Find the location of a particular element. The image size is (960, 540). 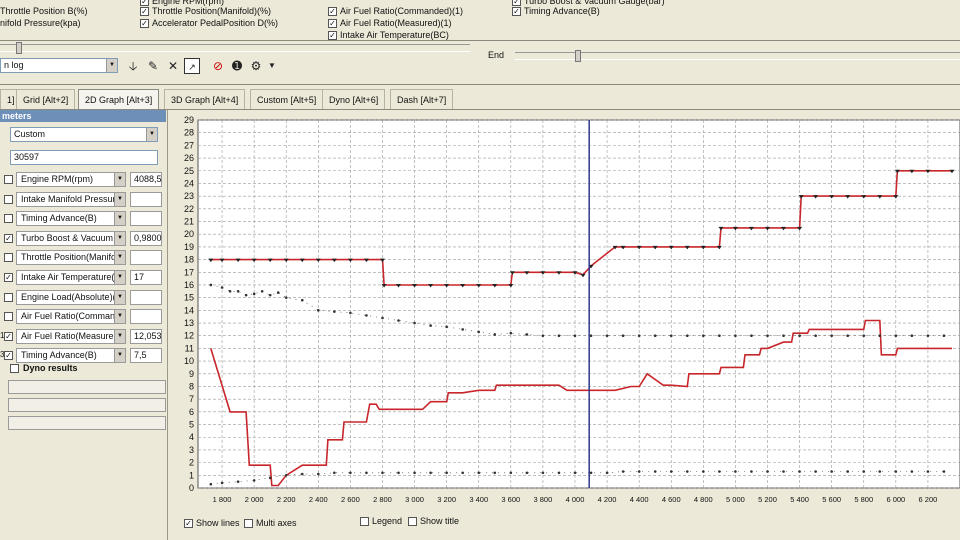

header-channel-label: Timing Advance(B) is located at coordinates (562, 11).